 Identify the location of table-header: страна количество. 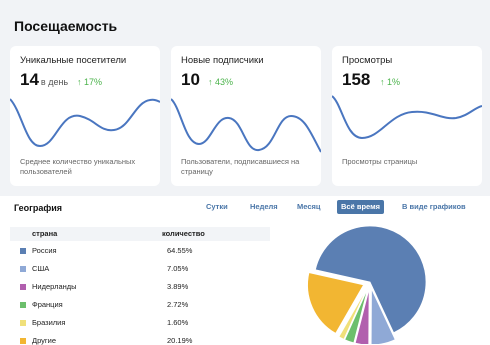
(140, 234).